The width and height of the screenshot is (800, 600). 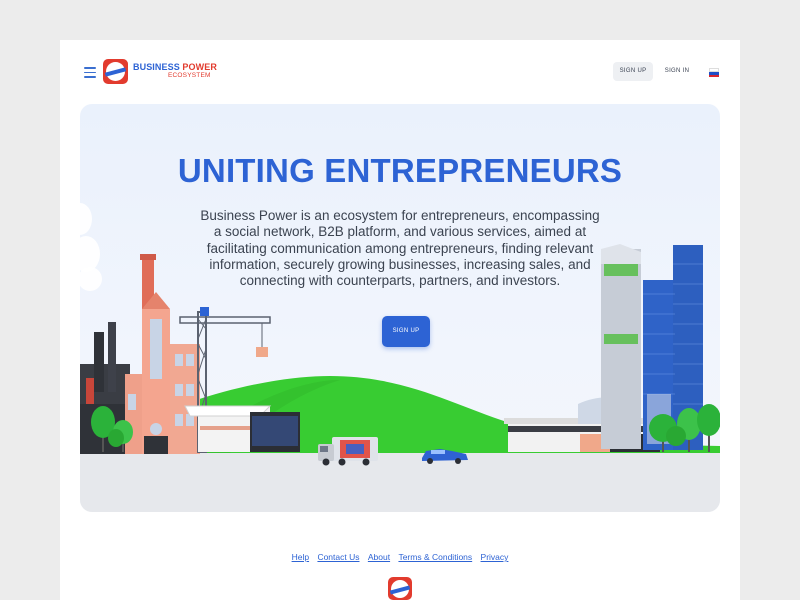 I want to click on footer-link-privacy: Privacy, so click(x=495, y=557).